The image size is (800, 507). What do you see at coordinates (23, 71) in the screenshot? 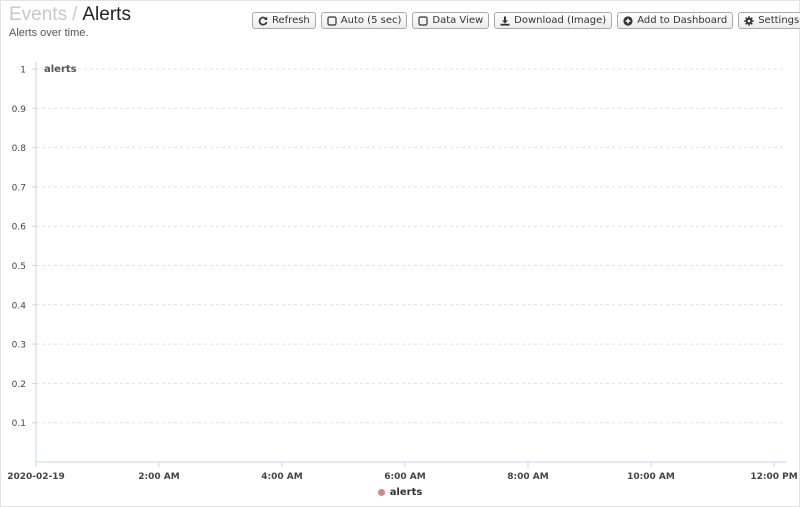
I see `y-tick-label: 1` at bounding box center [23, 71].